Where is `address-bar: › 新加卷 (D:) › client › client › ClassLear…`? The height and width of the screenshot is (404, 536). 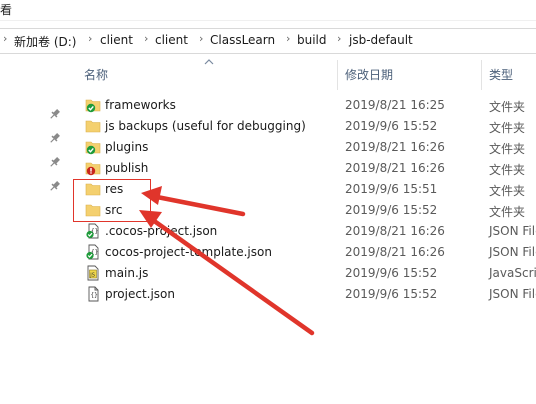 address-bar: › 新加卷 (D:) › client › client › ClassLear… is located at coordinates (268, 41).